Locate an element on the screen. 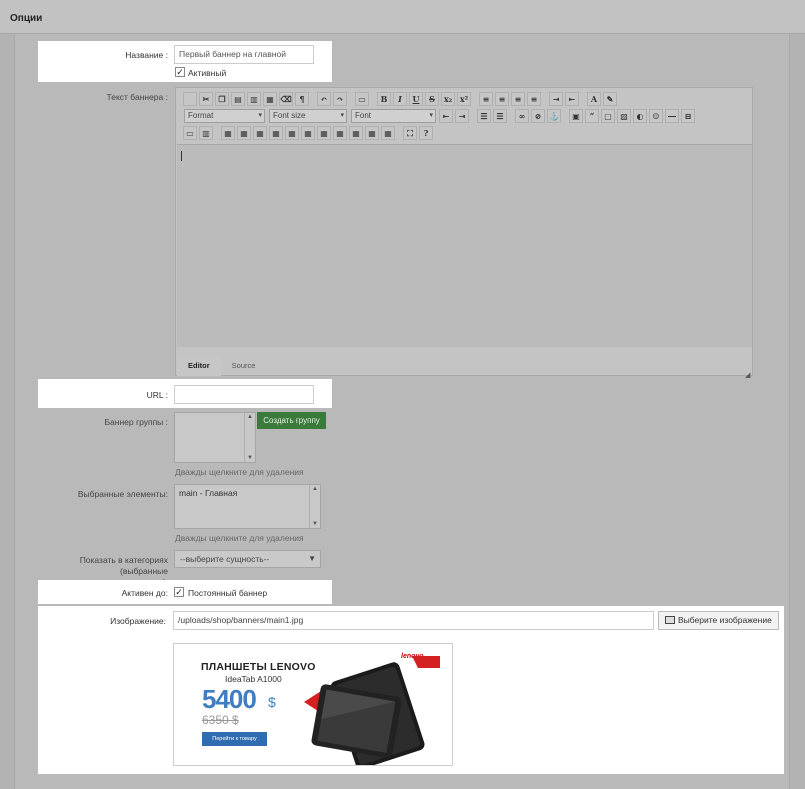  create-group-button: Создать группу is located at coordinates (291, 420).